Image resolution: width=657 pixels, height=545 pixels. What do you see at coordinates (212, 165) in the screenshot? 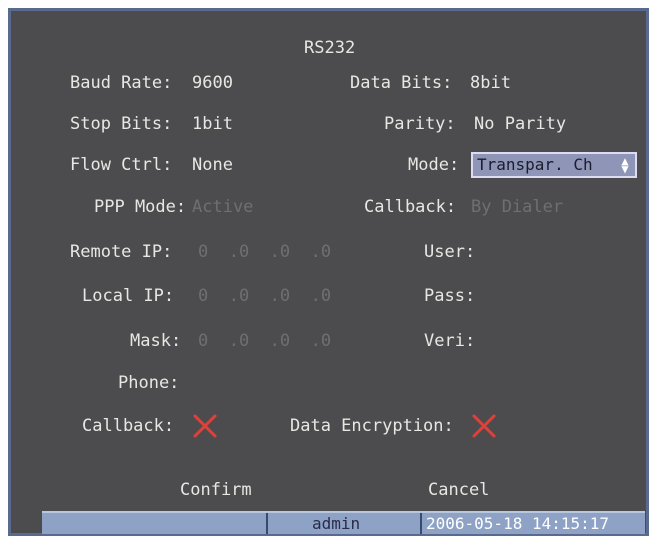
I see `flow-ctrl-value: None` at bounding box center [212, 165].